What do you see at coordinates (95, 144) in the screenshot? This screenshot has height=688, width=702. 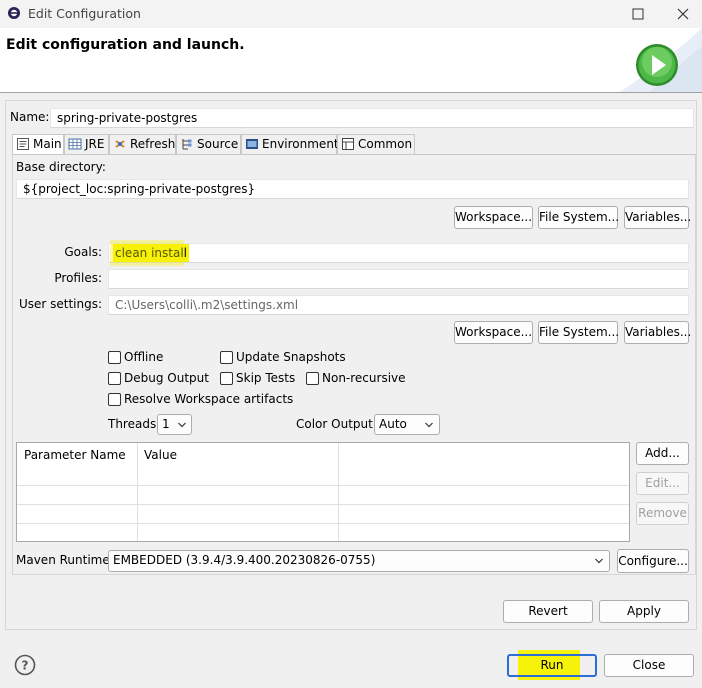 I see `tab-label: JRE` at bounding box center [95, 144].